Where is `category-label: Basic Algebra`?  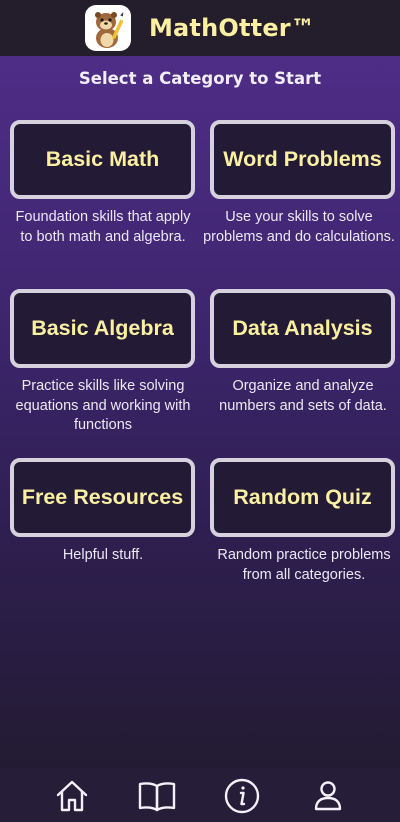 category-label: Basic Algebra is located at coordinates (102, 328).